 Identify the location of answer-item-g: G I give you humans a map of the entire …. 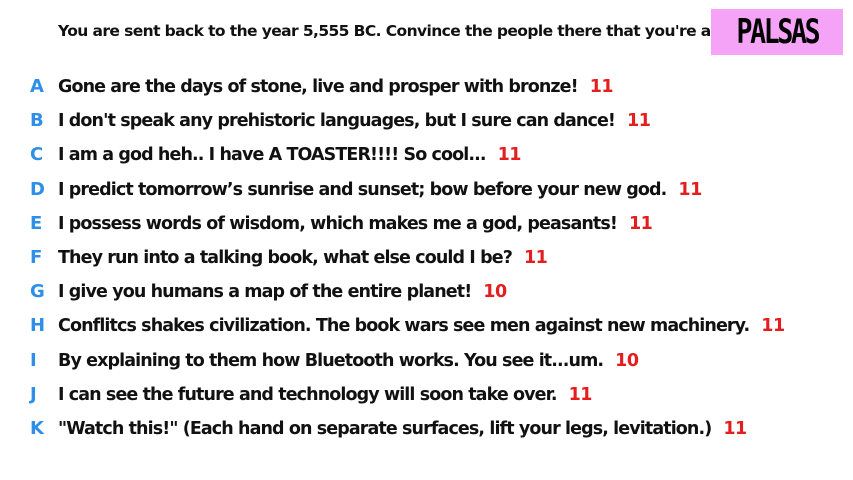
(426, 292).